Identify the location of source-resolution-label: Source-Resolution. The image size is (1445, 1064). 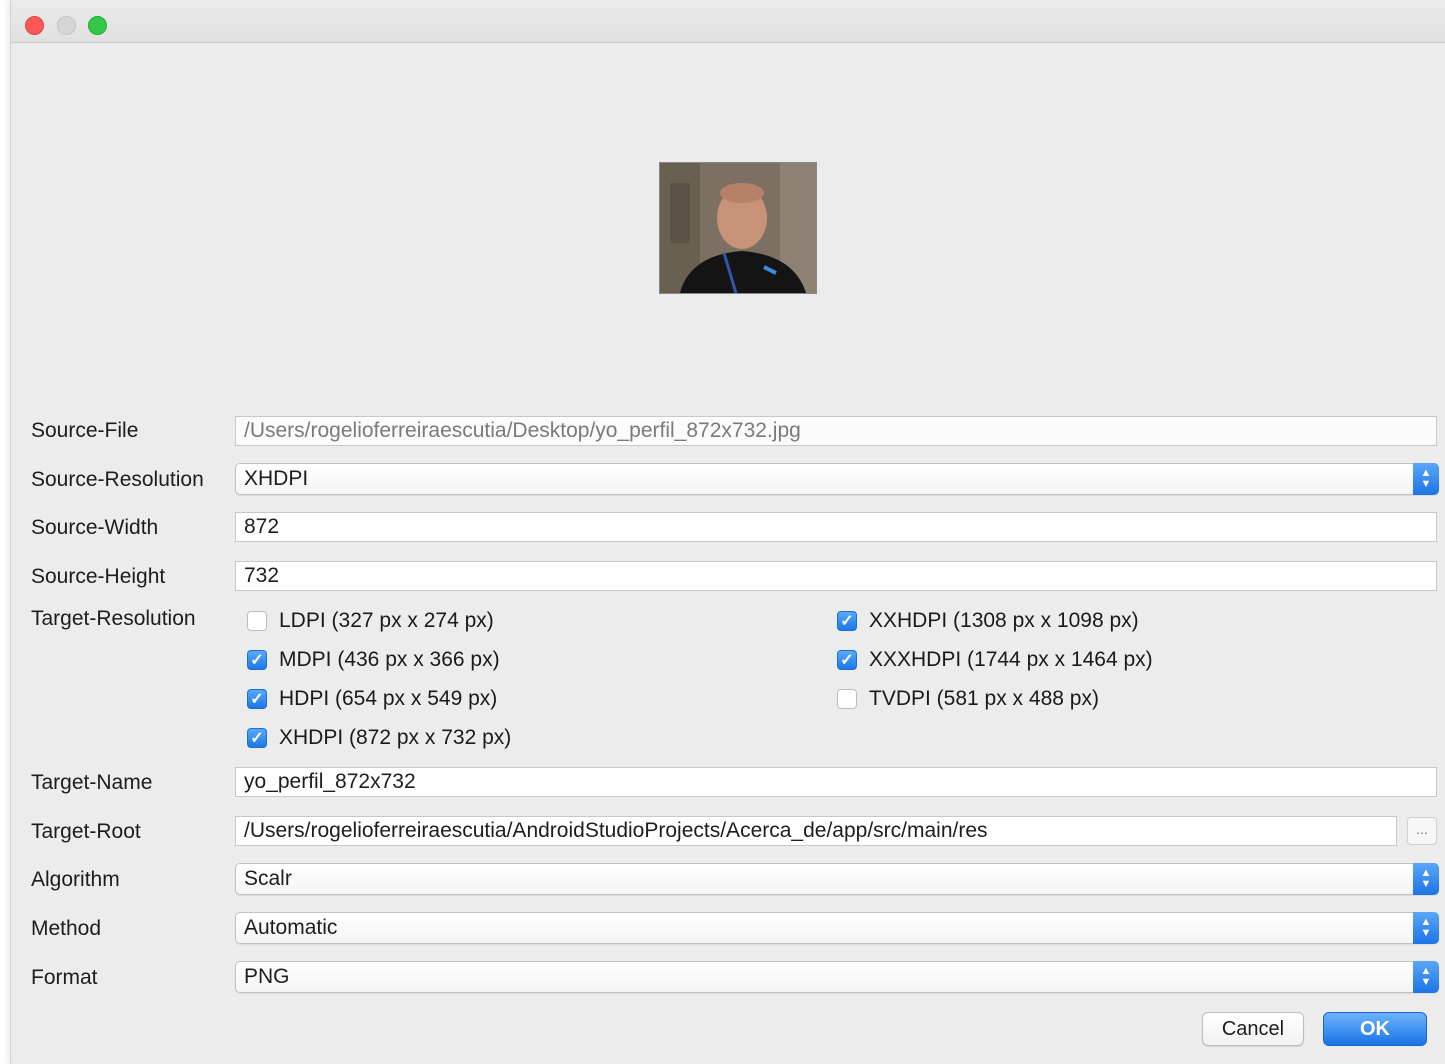
(117, 479).